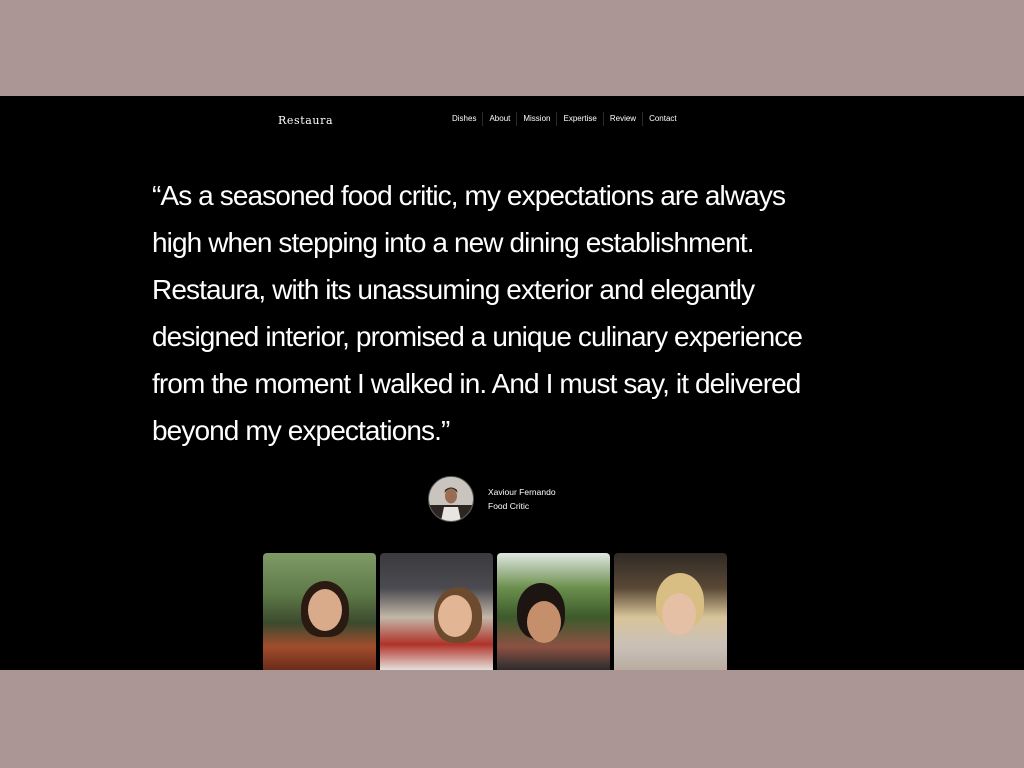 Image resolution: width=1024 pixels, height=768 pixels. I want to click on nav-item-about: About, so click(499, 119).